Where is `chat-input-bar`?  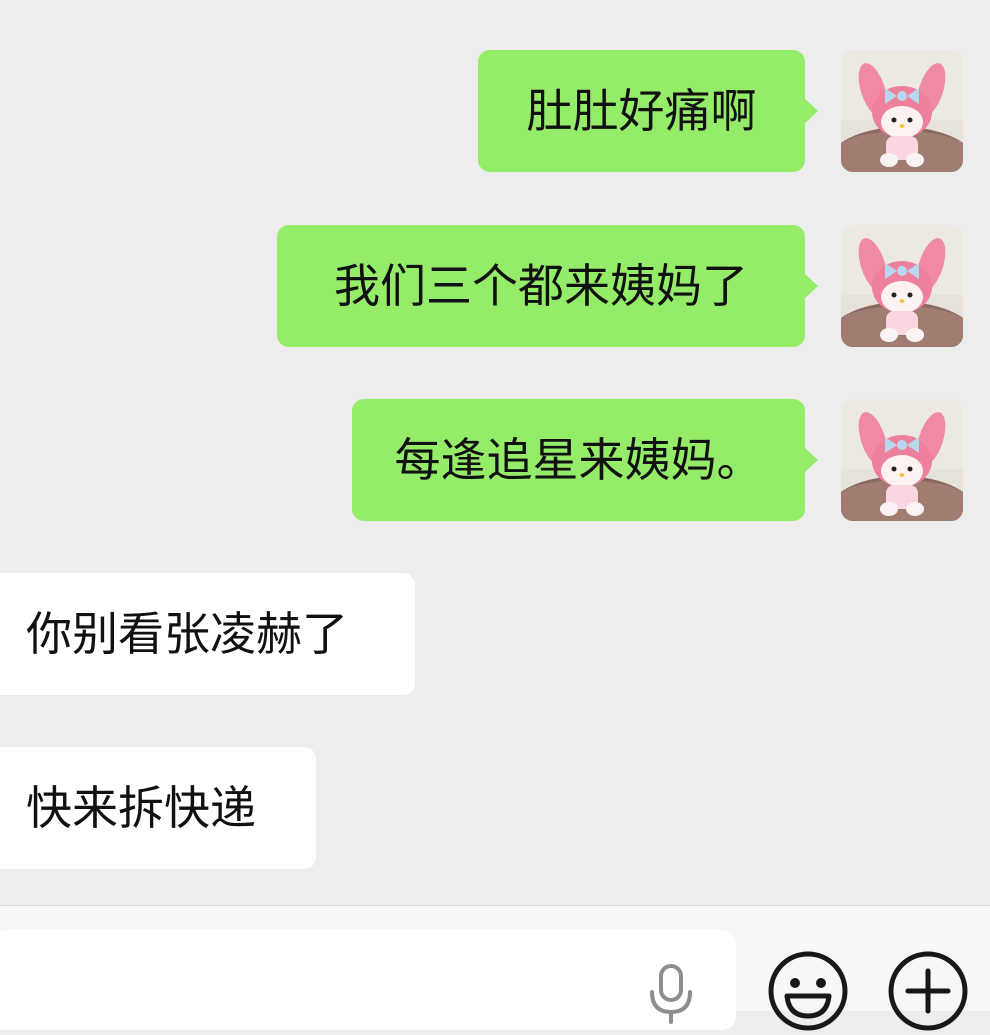 chat-input-bar is located at coordinates (495, 968).